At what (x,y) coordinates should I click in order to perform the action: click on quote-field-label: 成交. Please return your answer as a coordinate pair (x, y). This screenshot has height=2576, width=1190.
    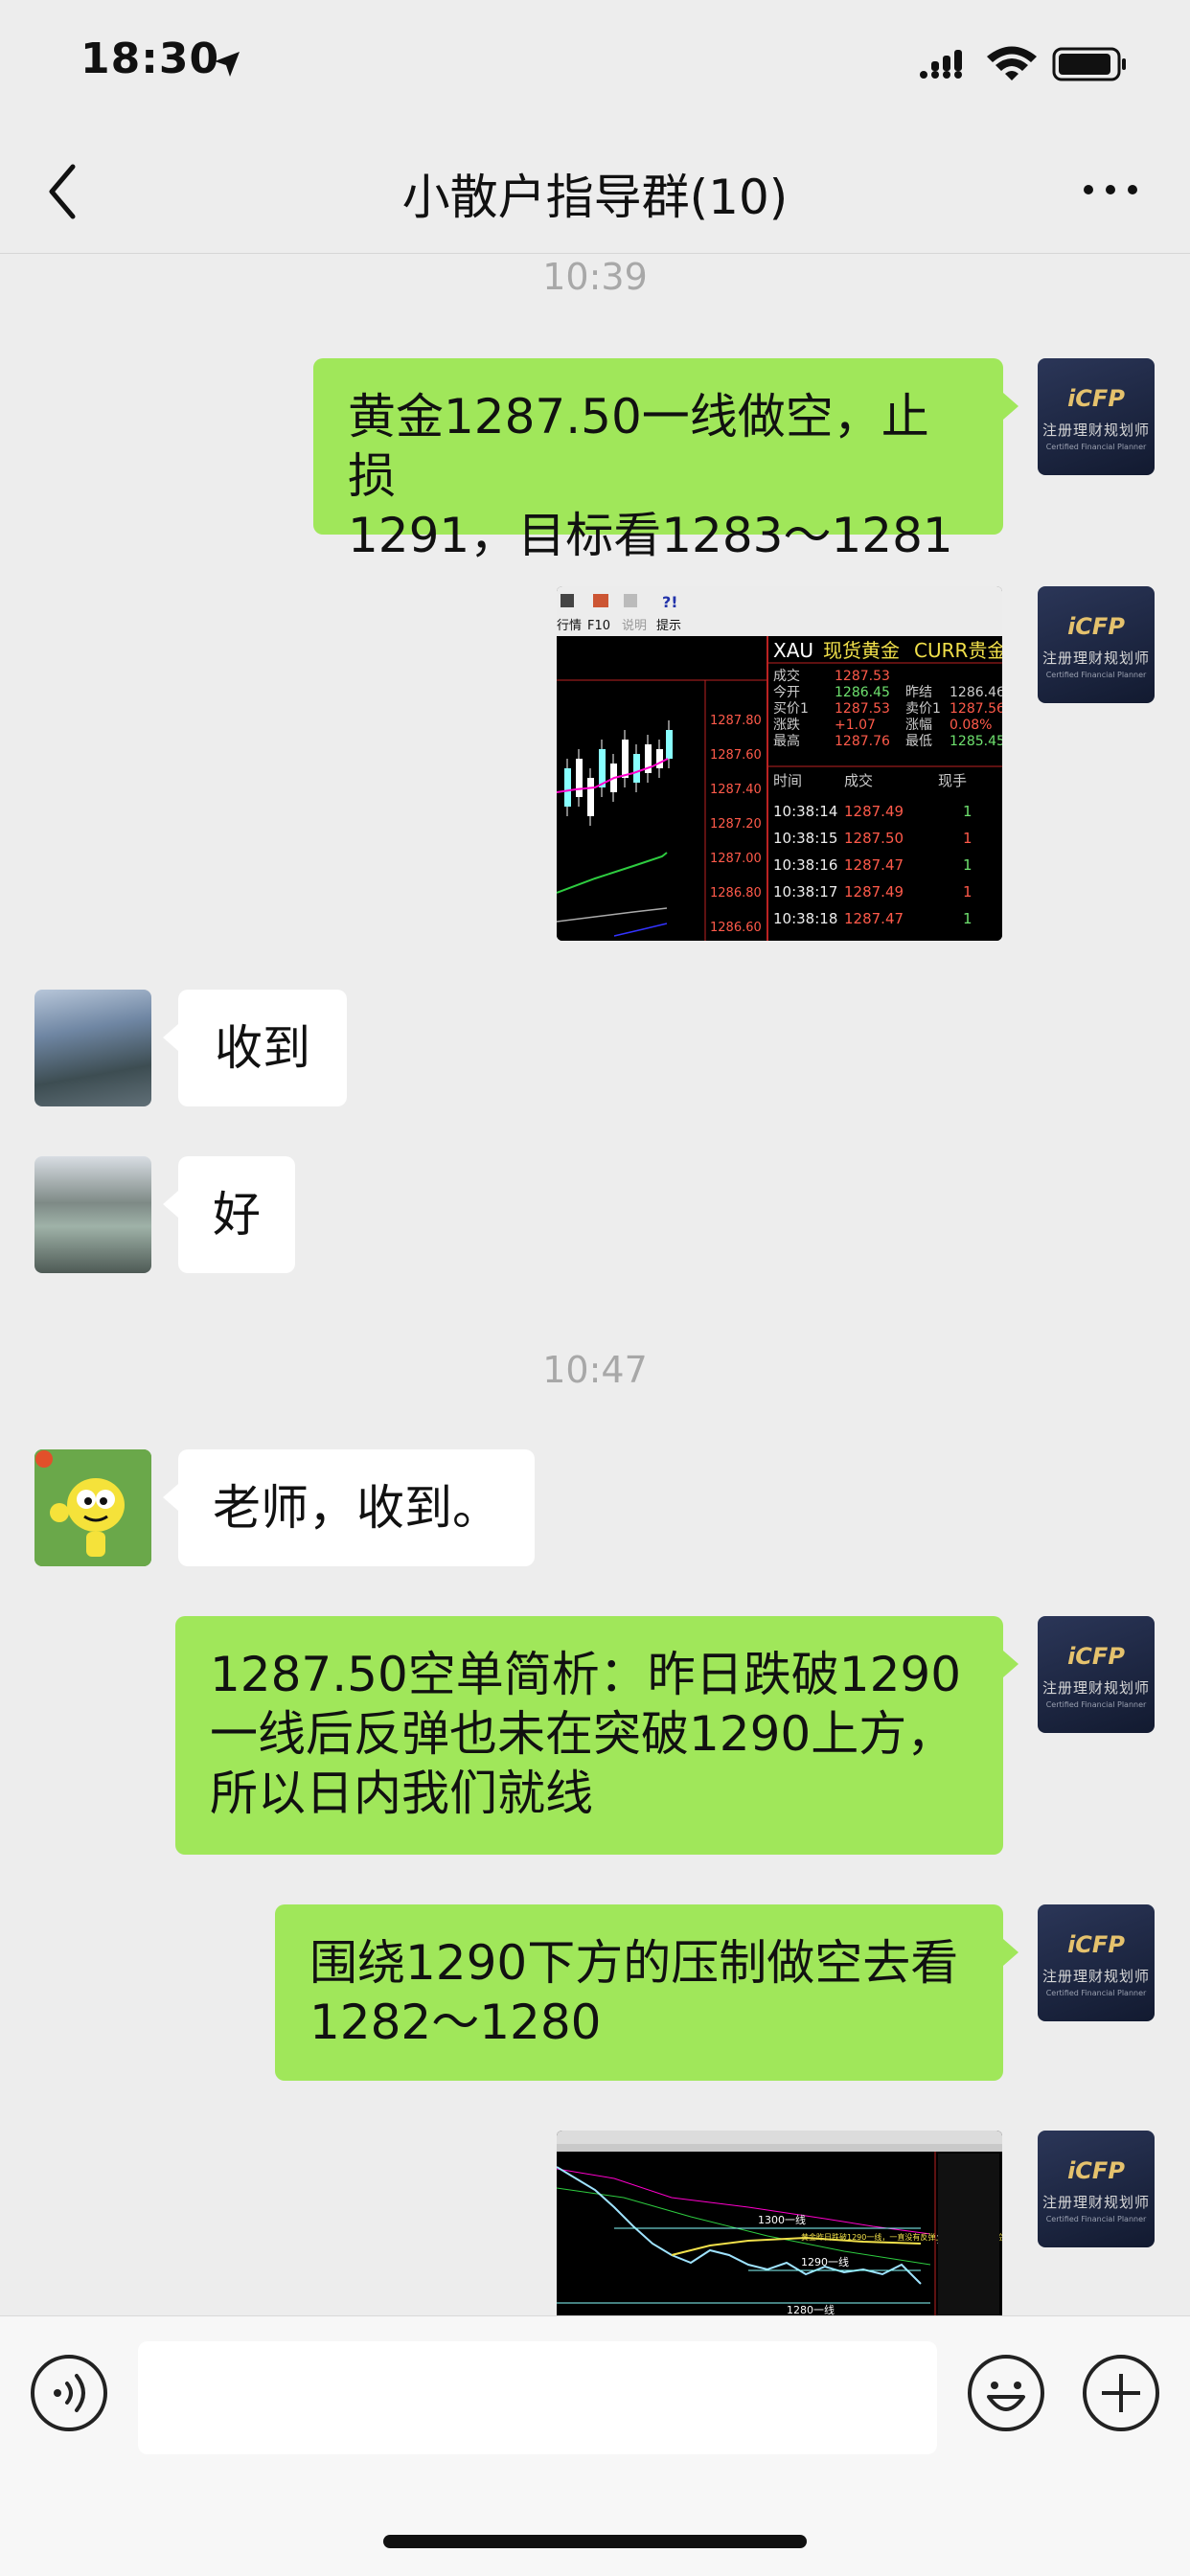
    Looking at the image, I should click on (787, 676).